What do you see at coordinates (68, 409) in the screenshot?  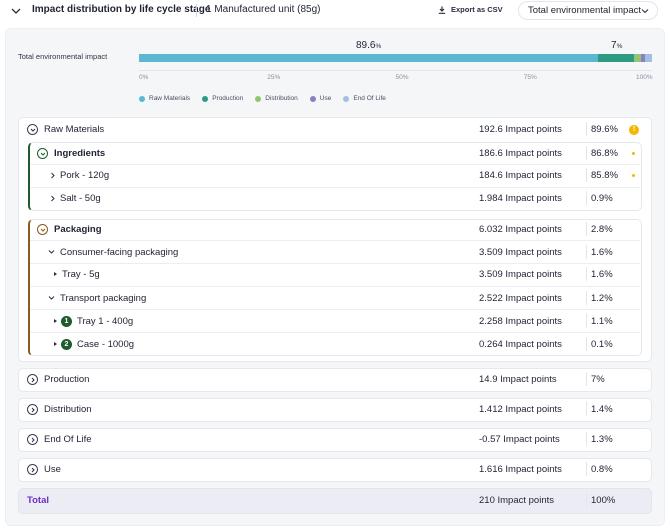 I see `row-label-distribution: Distribution` at bounding box center [68, 409].